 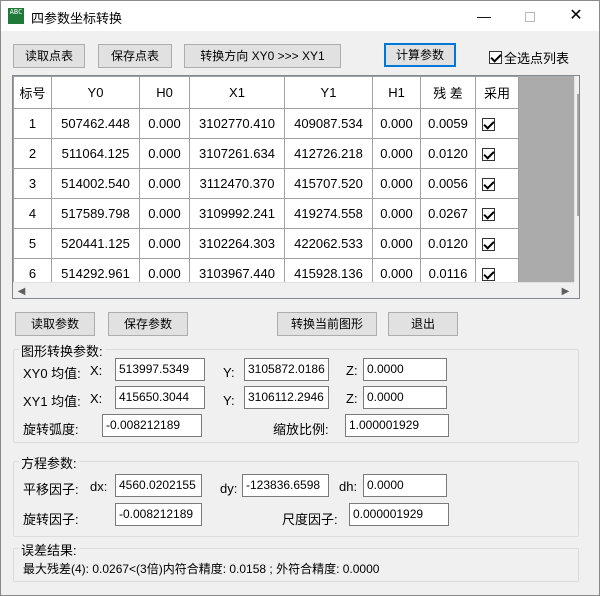 I want to click on cell-id: 2, so click(x=32, y=153).